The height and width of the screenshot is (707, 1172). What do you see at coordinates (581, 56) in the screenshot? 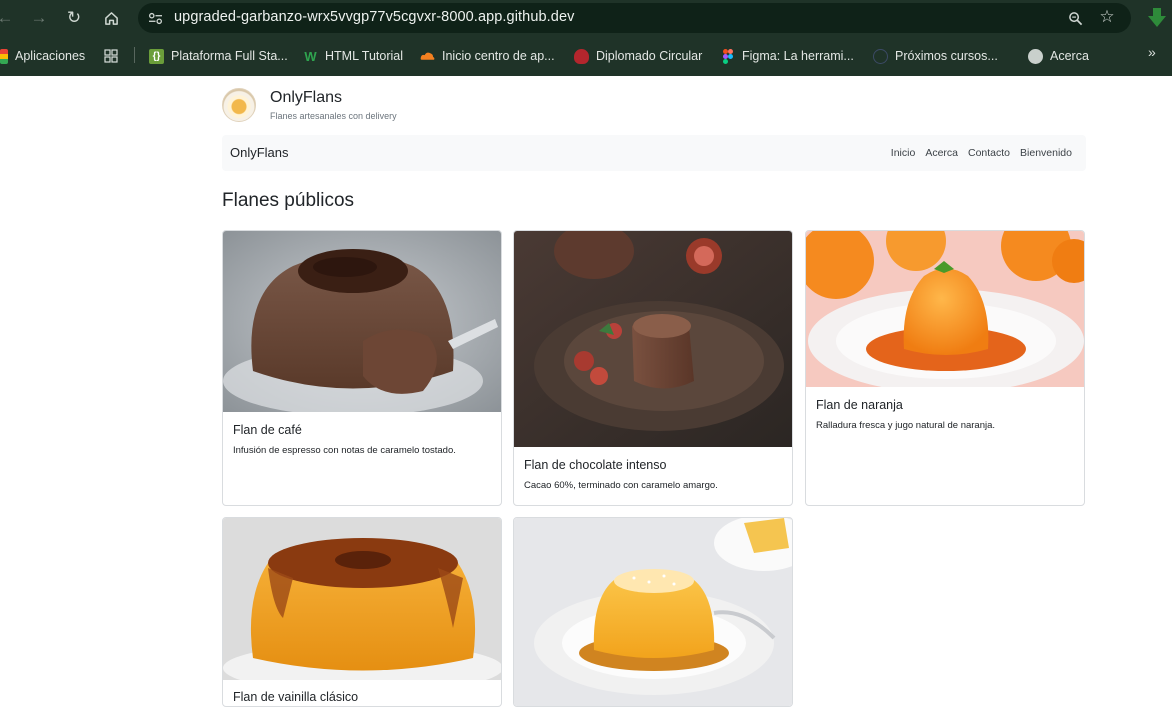
I see `crest-icon` at bounding box center [581, 56].